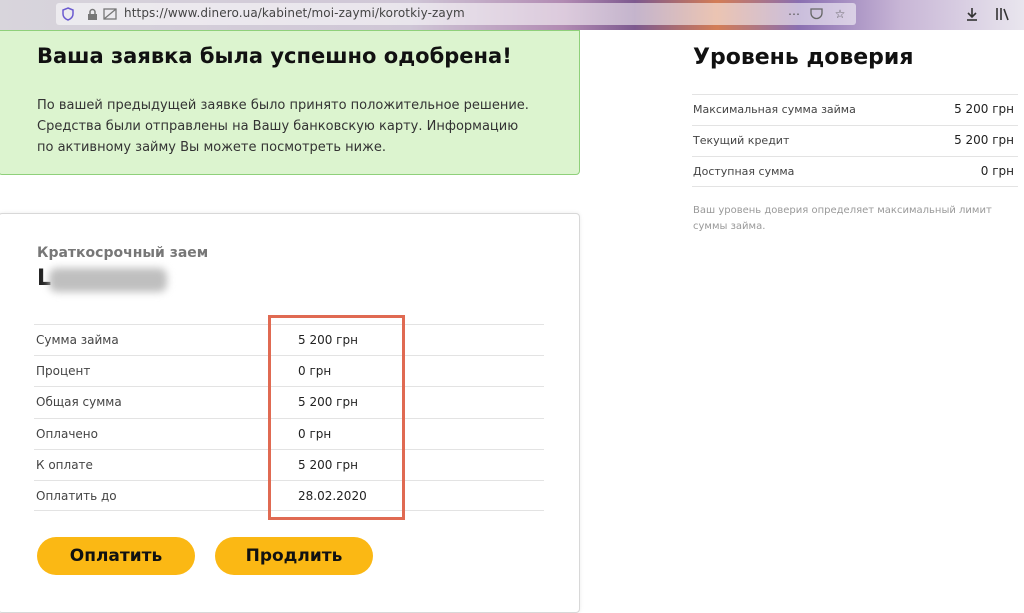 The width and height of the screenshot is (1024, 613). Describe the element at coordinates (774, 109) in the screenshot. I see `row-label: Максимальная сумма займа` at that location.